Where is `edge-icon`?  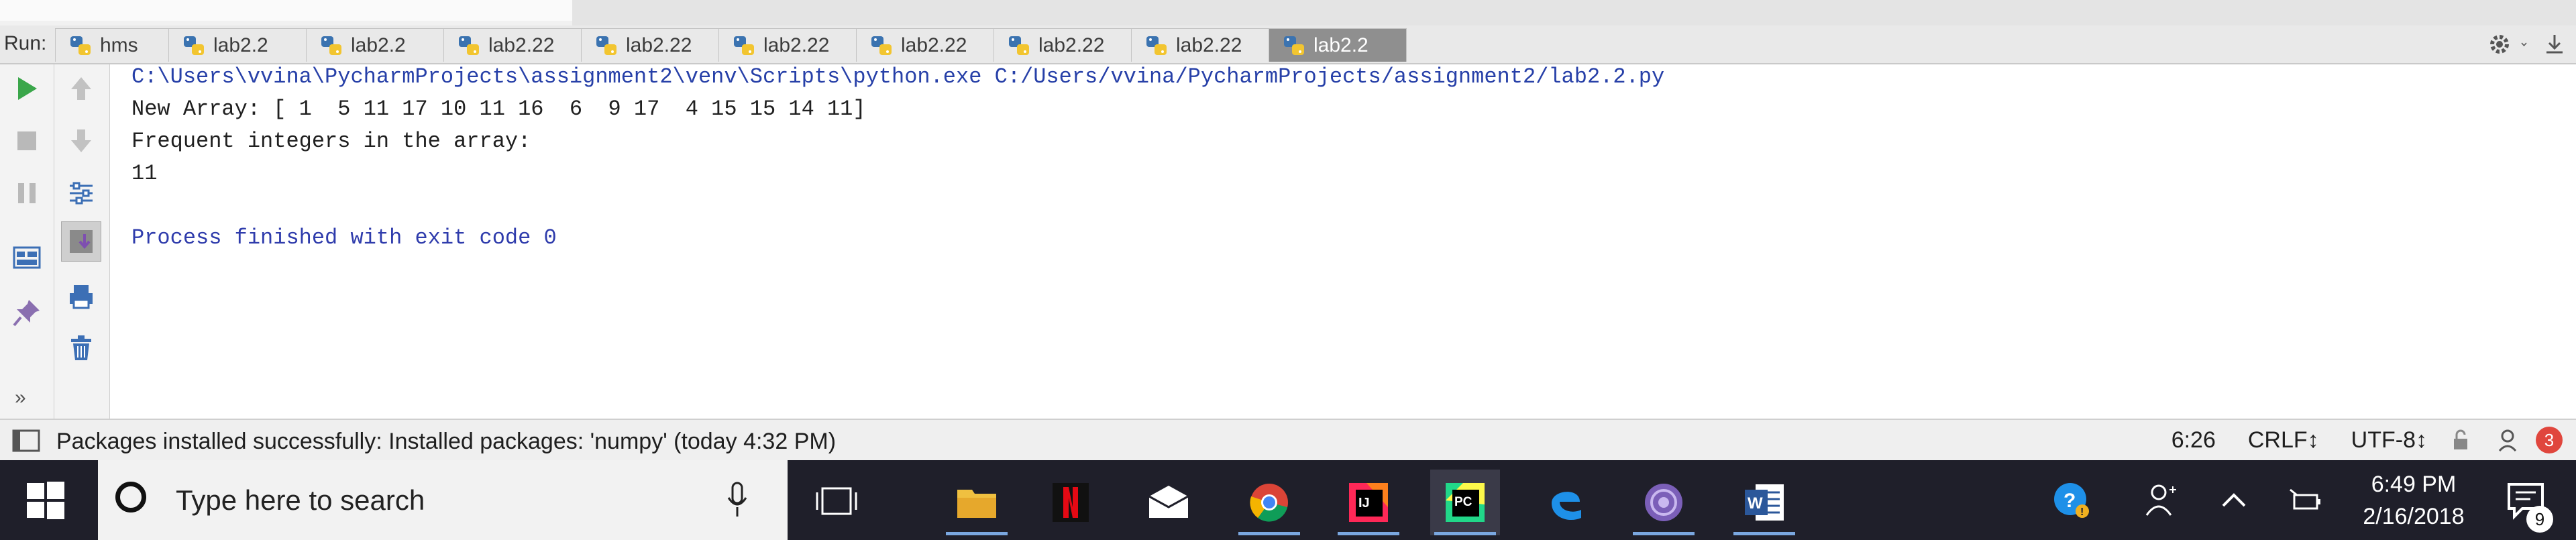 edge-icon is located at coordinates (1566, 507).